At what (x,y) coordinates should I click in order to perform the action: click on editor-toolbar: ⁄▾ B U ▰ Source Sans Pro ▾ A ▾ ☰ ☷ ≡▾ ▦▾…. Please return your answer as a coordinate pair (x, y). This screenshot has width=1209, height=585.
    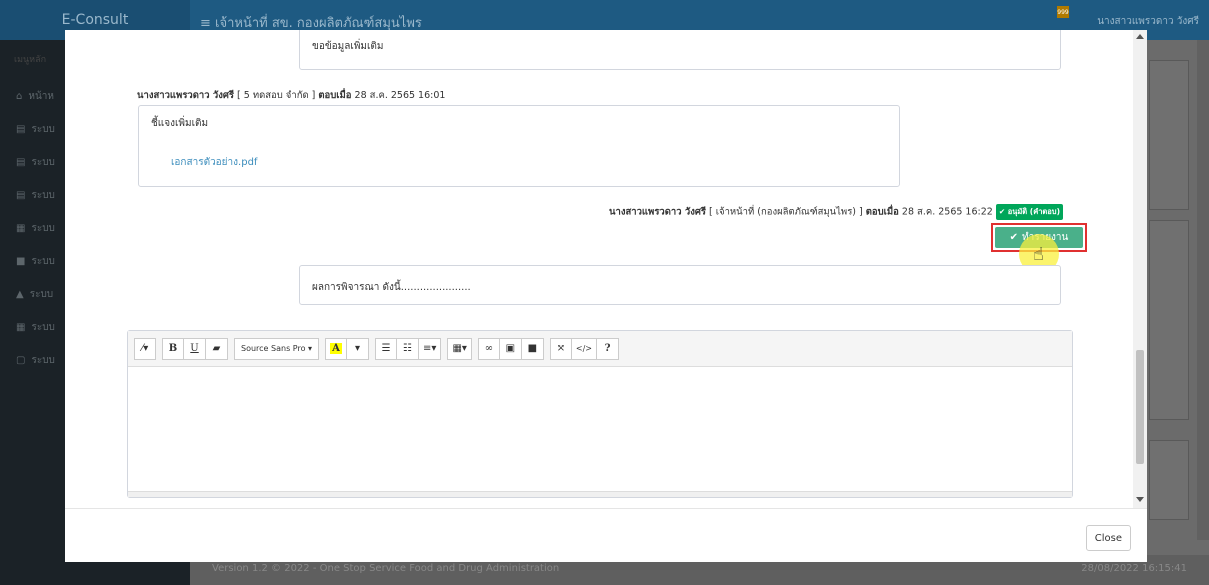
    Looking at the image, I should click on (600, 349).